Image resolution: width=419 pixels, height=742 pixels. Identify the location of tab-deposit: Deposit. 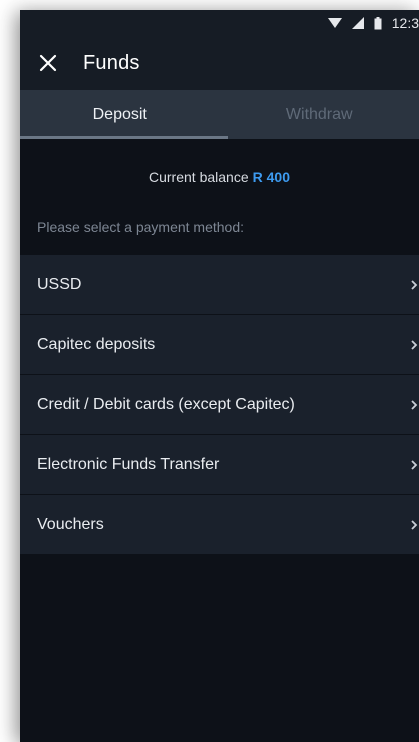
(120, 114).